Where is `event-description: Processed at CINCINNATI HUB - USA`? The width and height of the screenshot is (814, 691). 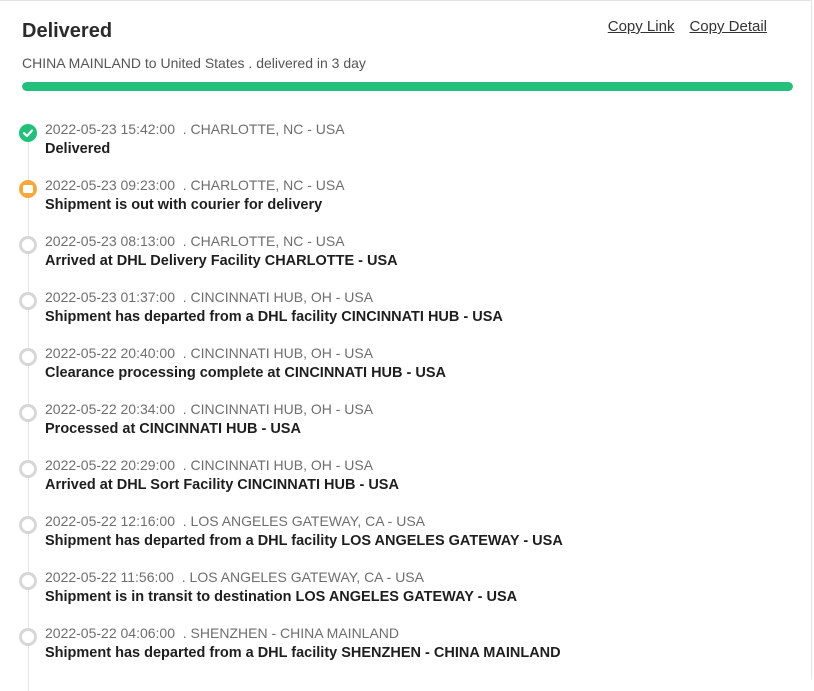 event-description: Processed at CINCINNATI HUB - USA is located at coordinates (173, 429).